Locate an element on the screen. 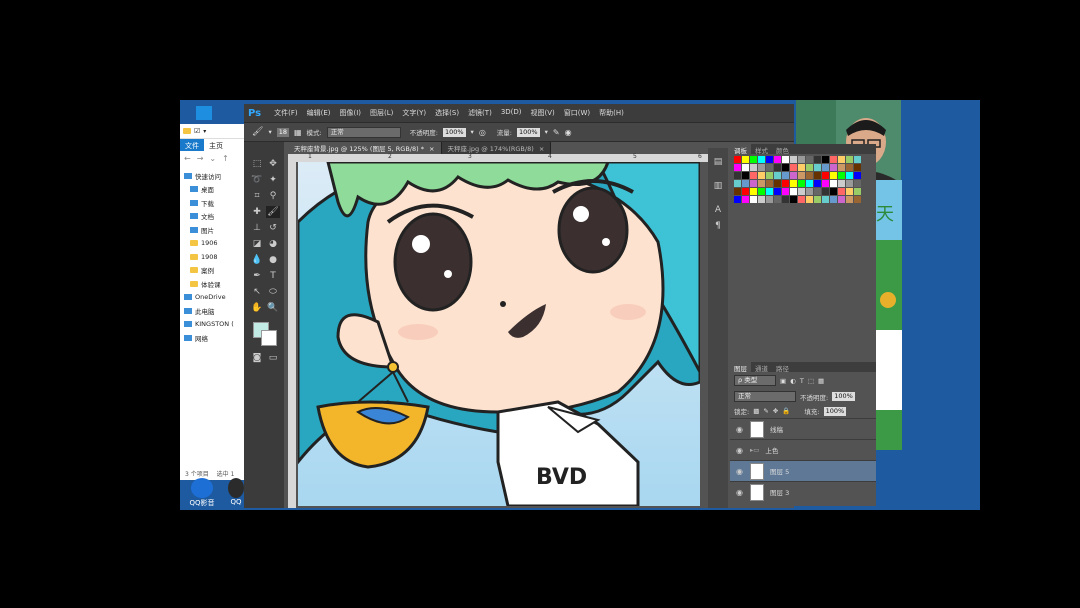  dropdown-icon: ▾ is located at coordinates (204, 131).